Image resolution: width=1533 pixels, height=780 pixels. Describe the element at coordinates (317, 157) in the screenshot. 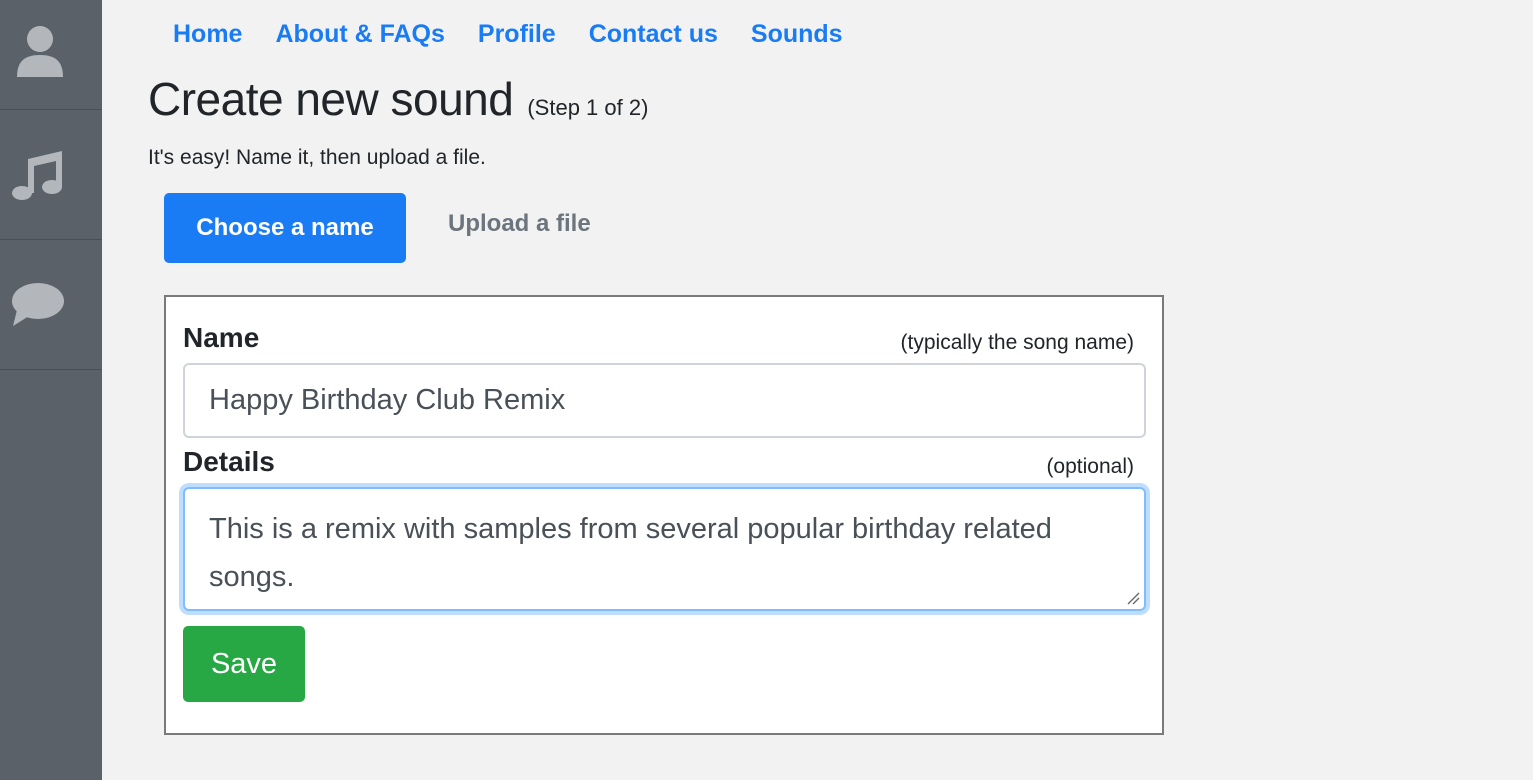

I see `intro-text: It's easy! Name it, then upload a file.` at that location.